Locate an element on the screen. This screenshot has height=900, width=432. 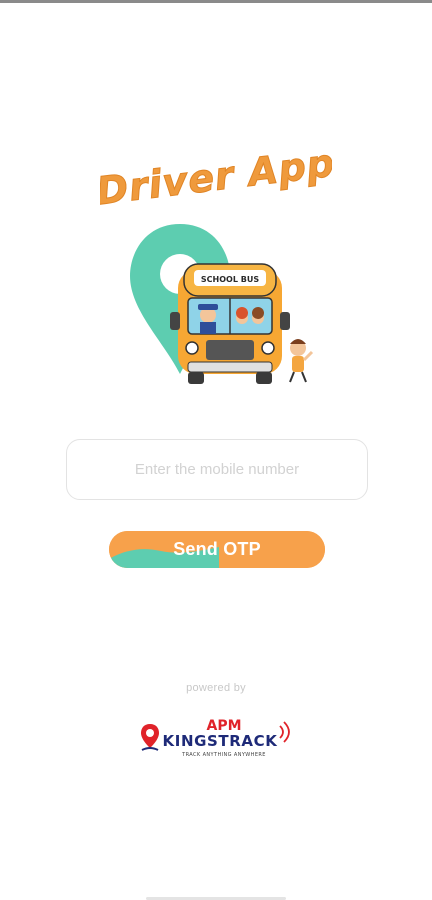
mobile-number-input is located at coordinates (217, 469).